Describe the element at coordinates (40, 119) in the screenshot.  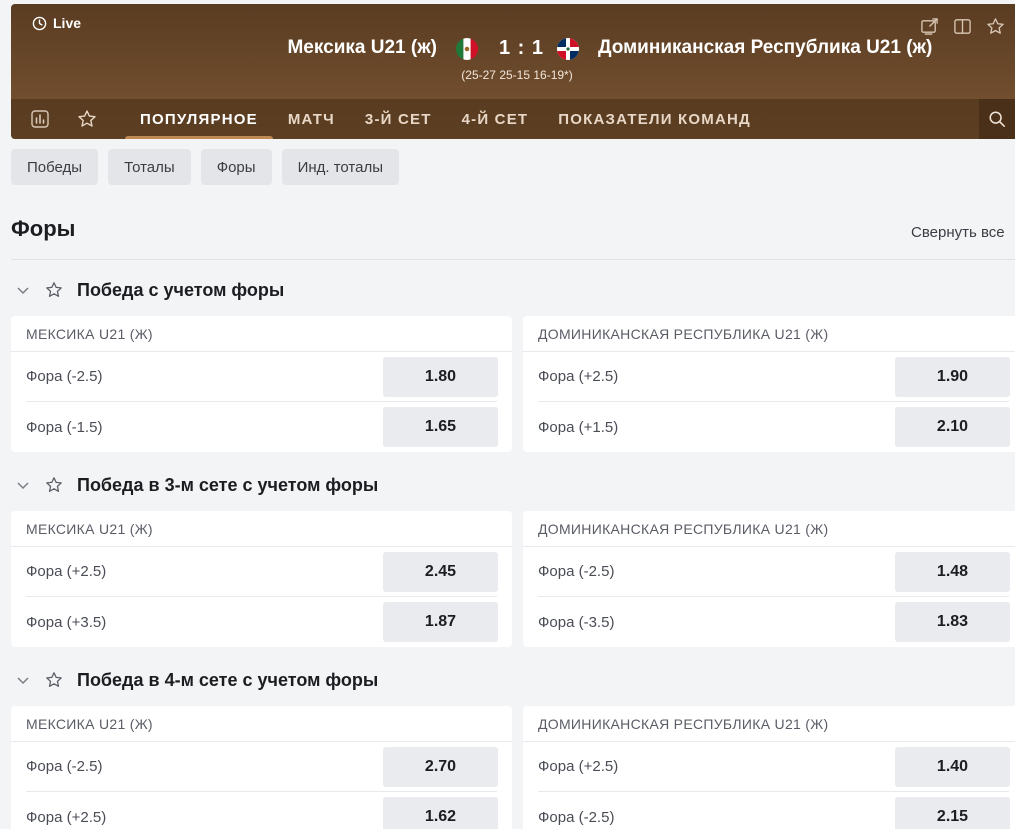
I see `stats-icon` at that location.